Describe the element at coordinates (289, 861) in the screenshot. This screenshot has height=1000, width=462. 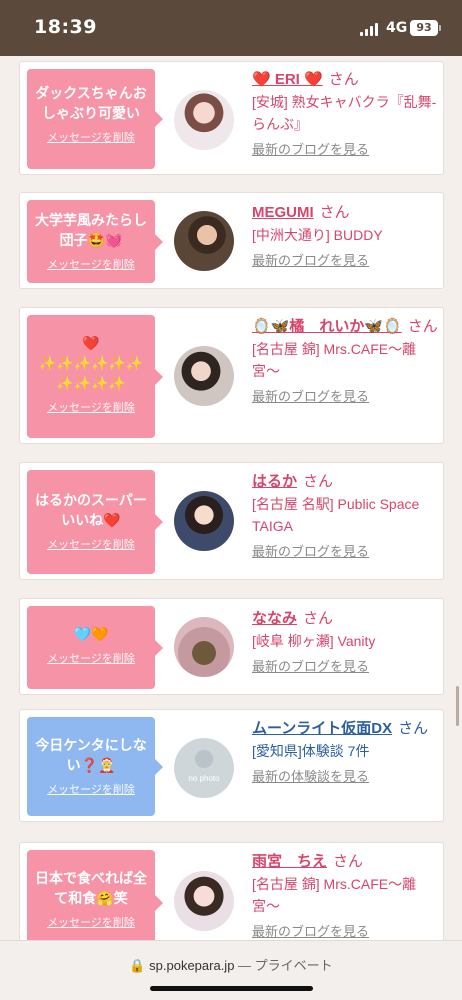
I see `profile-name-link: 雨宮 ちえ` at that location.